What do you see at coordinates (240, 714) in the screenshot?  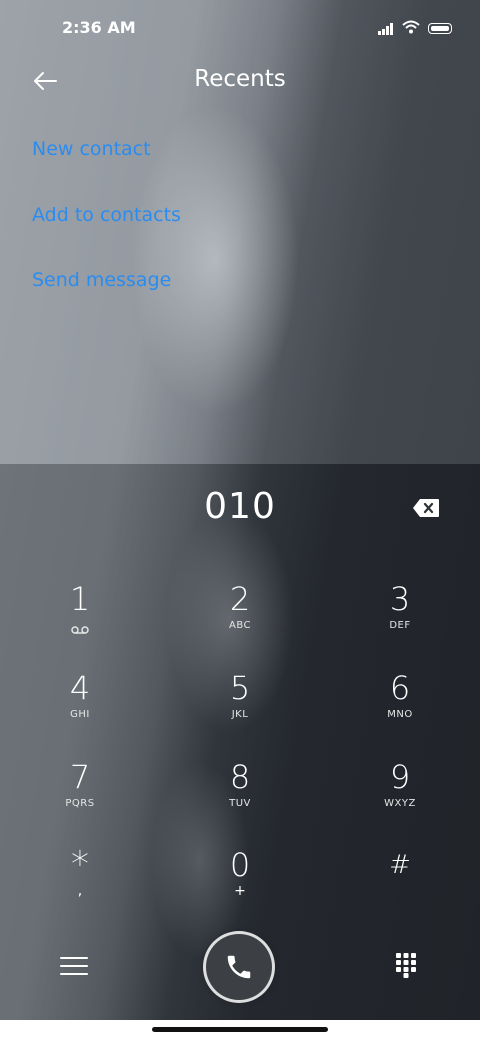 I see `key-letters: JKL` at bounding box center [240, 714].